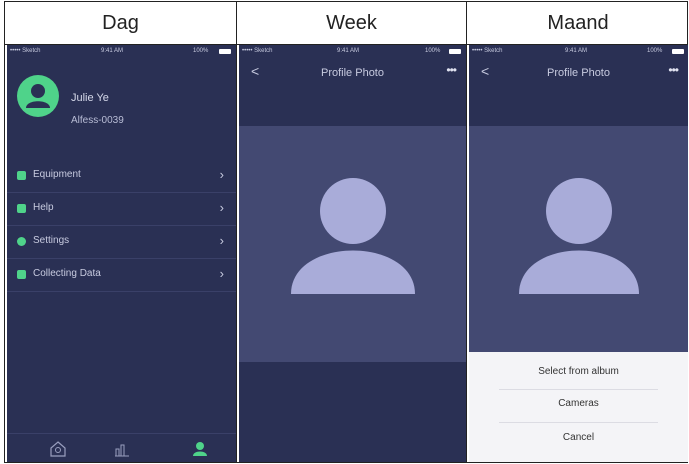 The image size is (689, 464). Describe the element at coordinates (43, 207) in the screenshot. I see `menu-item-label: Help` at that location.